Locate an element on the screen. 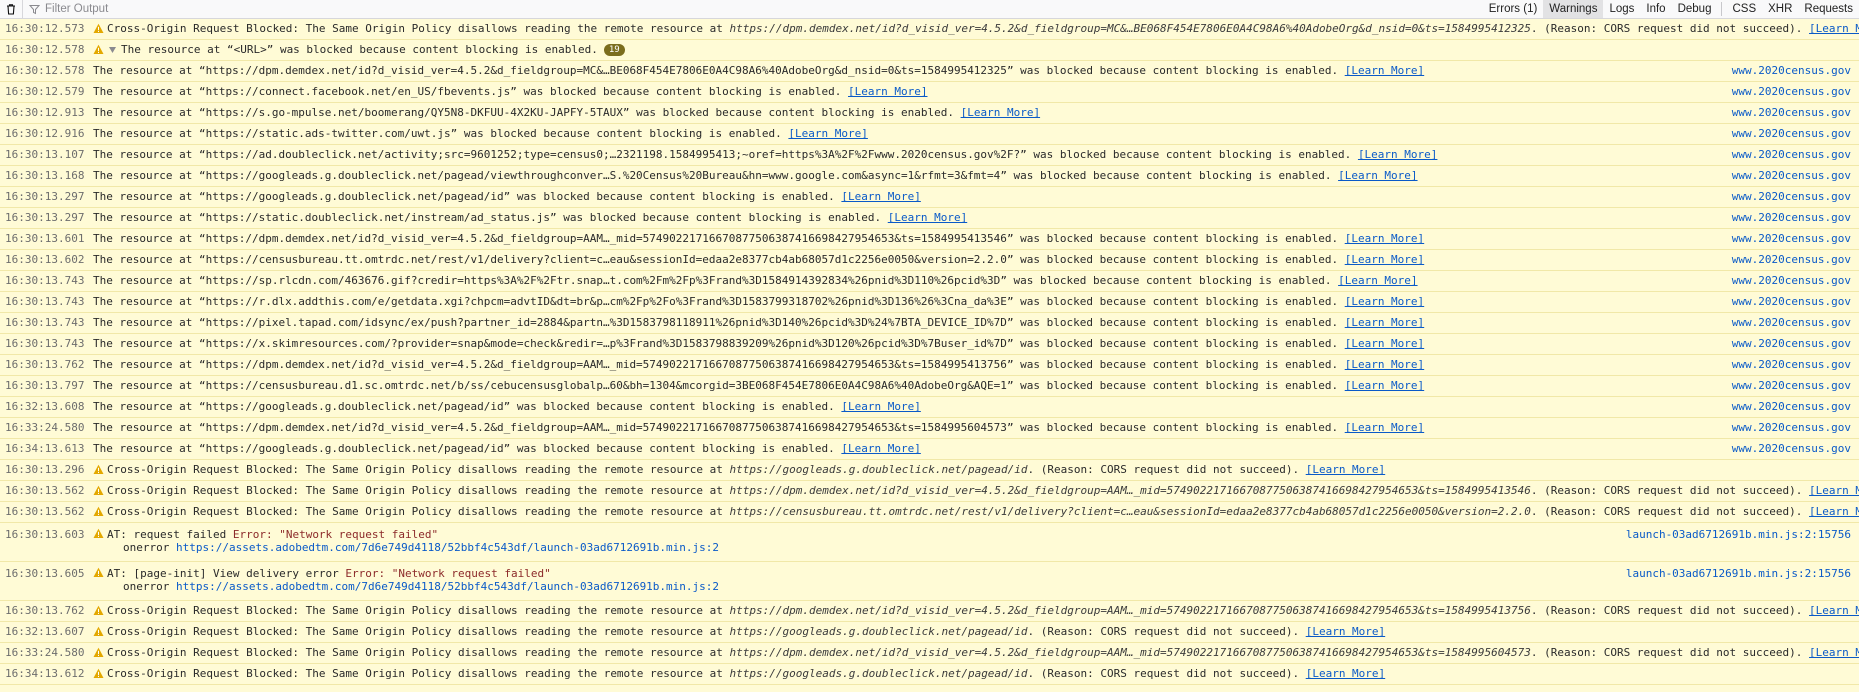 The image size is (1859, 692). message-timestamp: 16:30:13.797 is located at coordinates (45, 385).